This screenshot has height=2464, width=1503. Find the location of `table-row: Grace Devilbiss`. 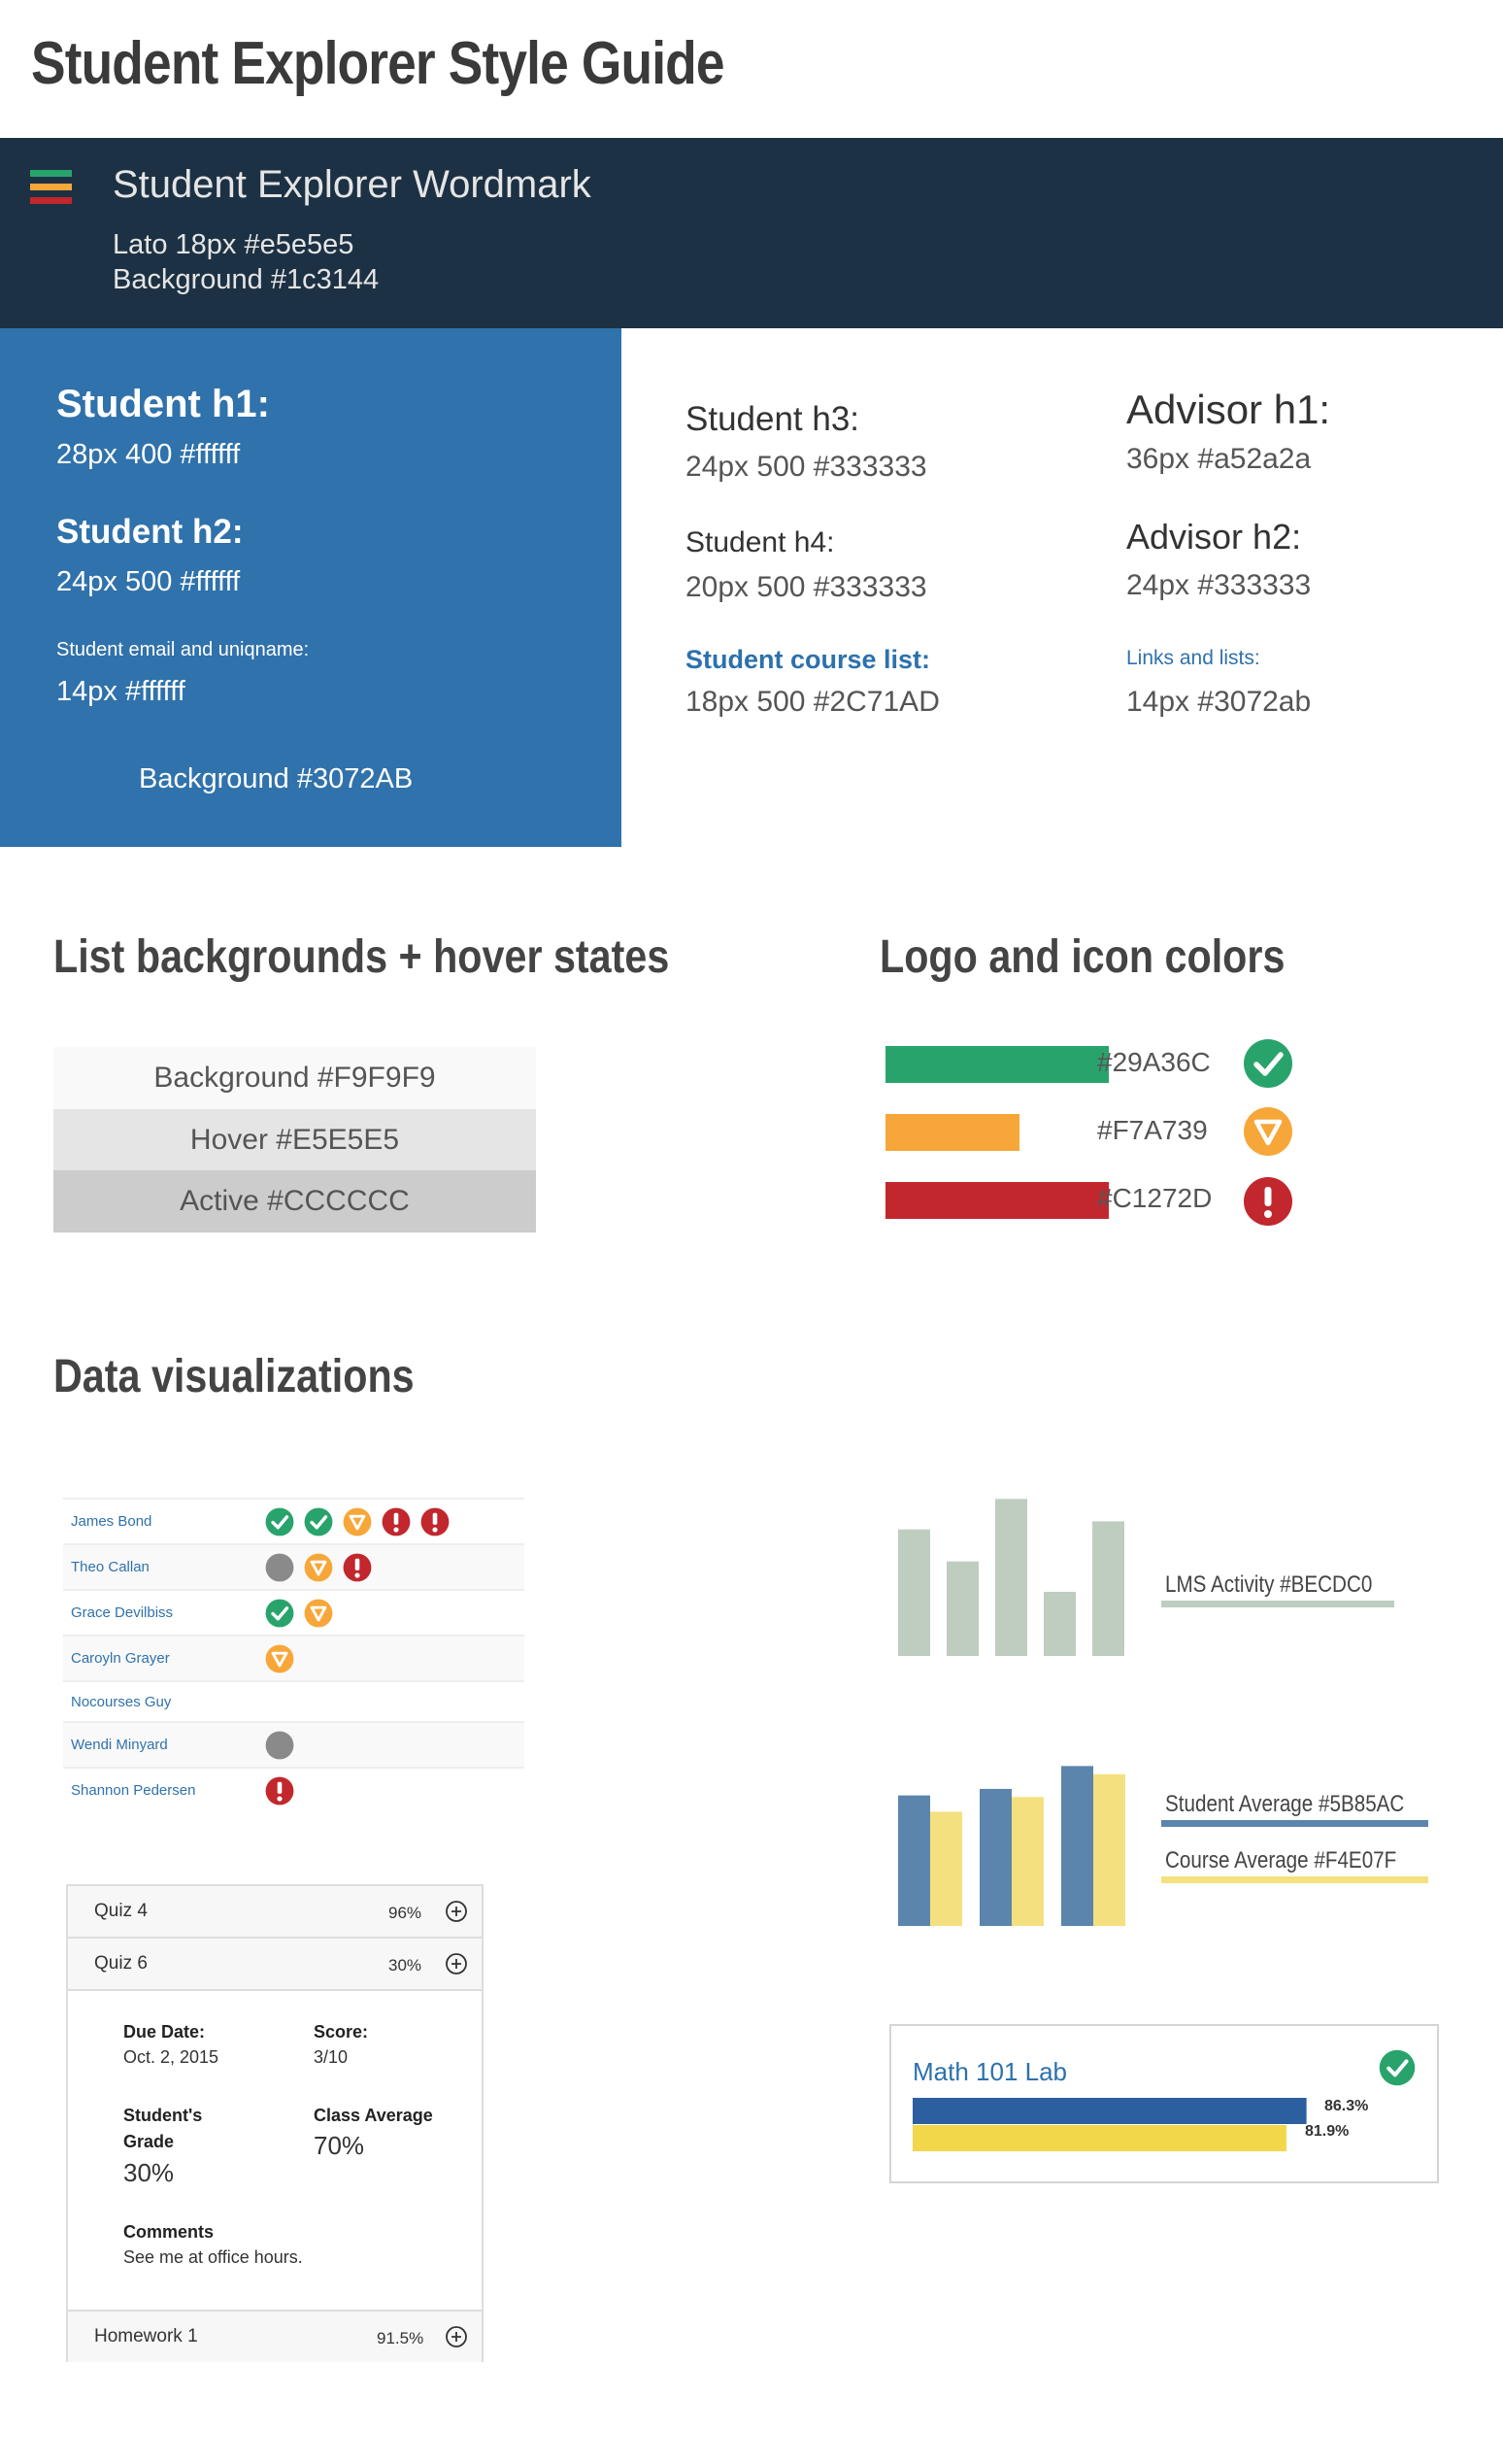

table-row: Grace Devilbiss is located at coordinates (293, 1612).